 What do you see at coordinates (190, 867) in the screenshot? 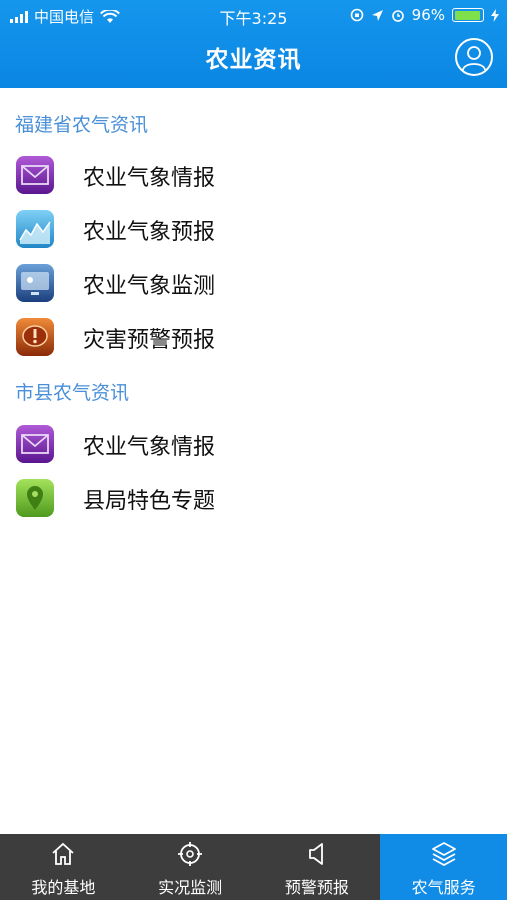
I see `tab-live-monitoring: 实况监测` at bounding box center [190, 867].